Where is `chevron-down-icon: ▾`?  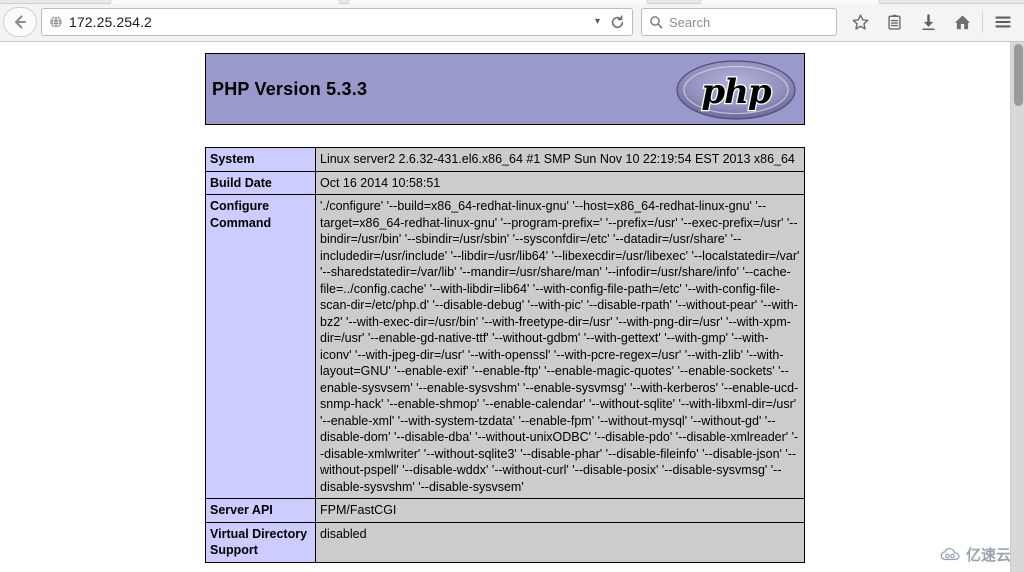 chevron-down-icon: ▾ is located at coordinates (597, 22).